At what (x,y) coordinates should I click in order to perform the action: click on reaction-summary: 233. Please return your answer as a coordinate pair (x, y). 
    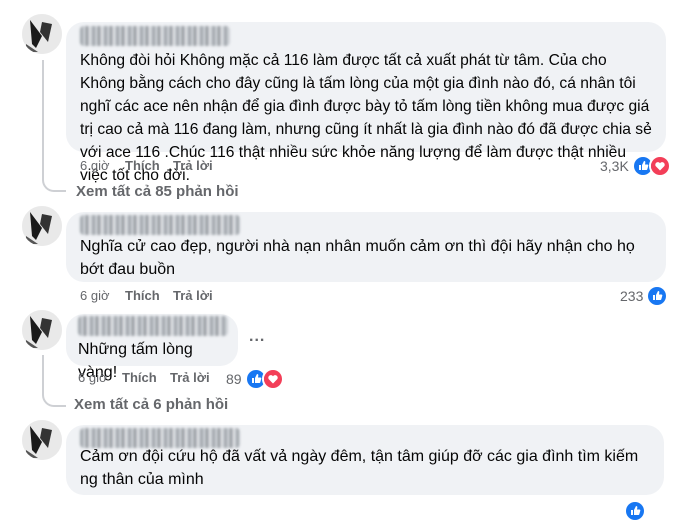
    Looking at the image, I should click on (644, 296).